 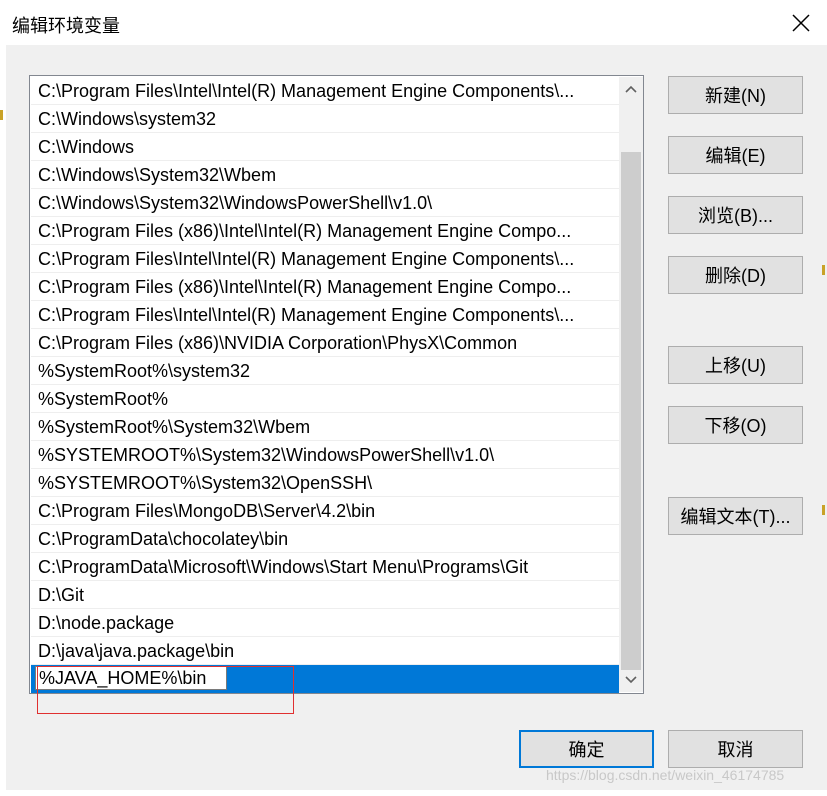 I want to click on delete-button: 删除(D), so click(x=735, y=275).